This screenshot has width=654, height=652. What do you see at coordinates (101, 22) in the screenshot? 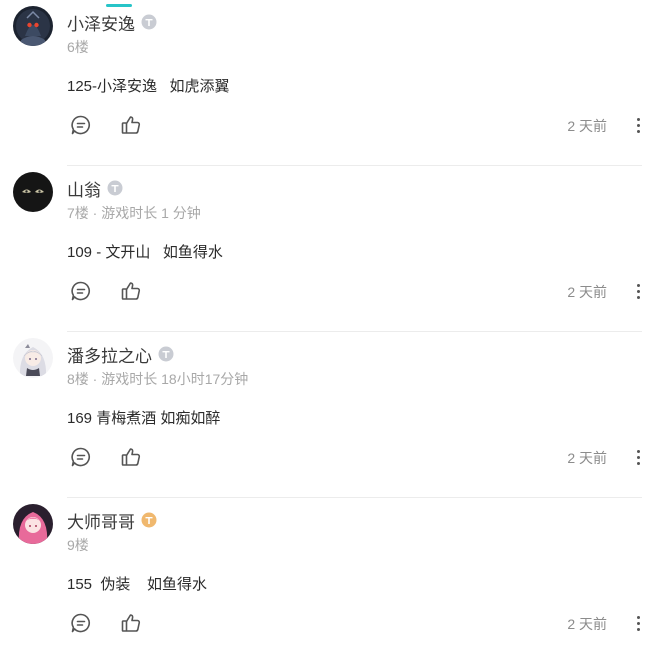
I see `username: 小泽安逸` at bounding box center [101, 22].